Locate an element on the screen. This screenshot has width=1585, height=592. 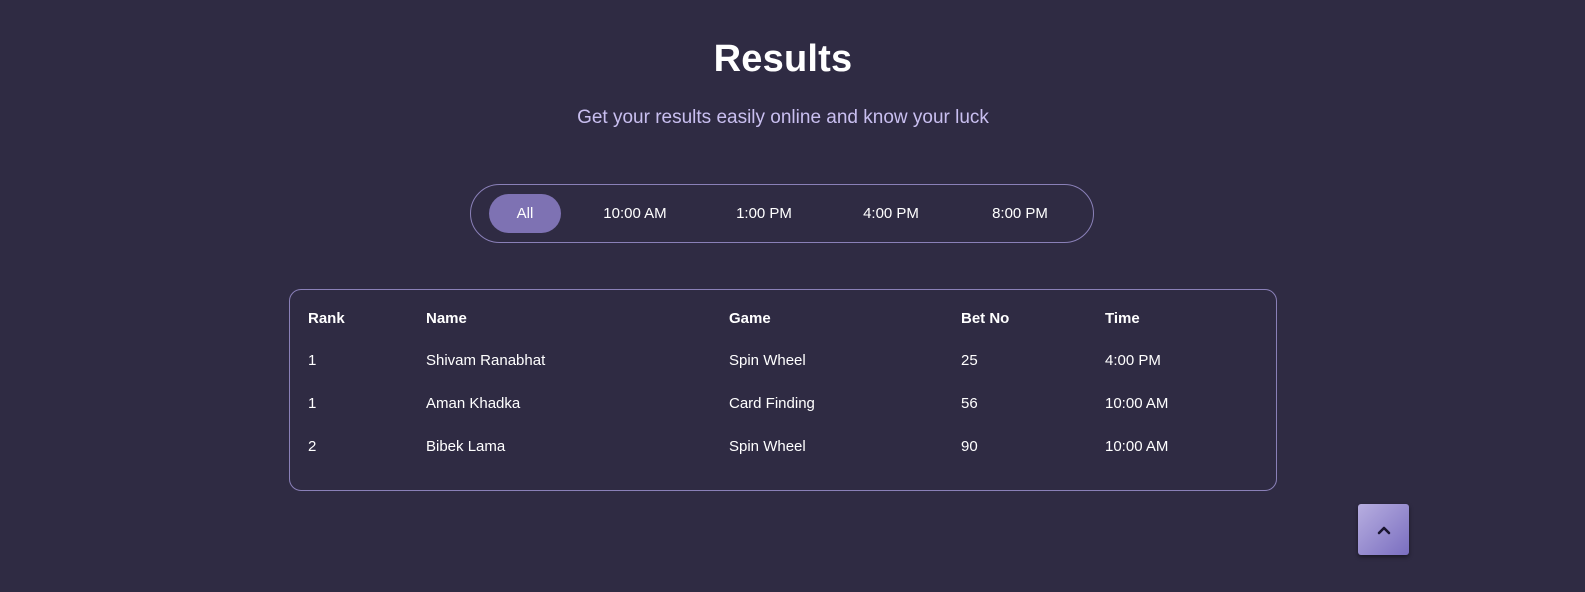
filter-4pm: 4:00 PM is located at coordinates (891, 213).